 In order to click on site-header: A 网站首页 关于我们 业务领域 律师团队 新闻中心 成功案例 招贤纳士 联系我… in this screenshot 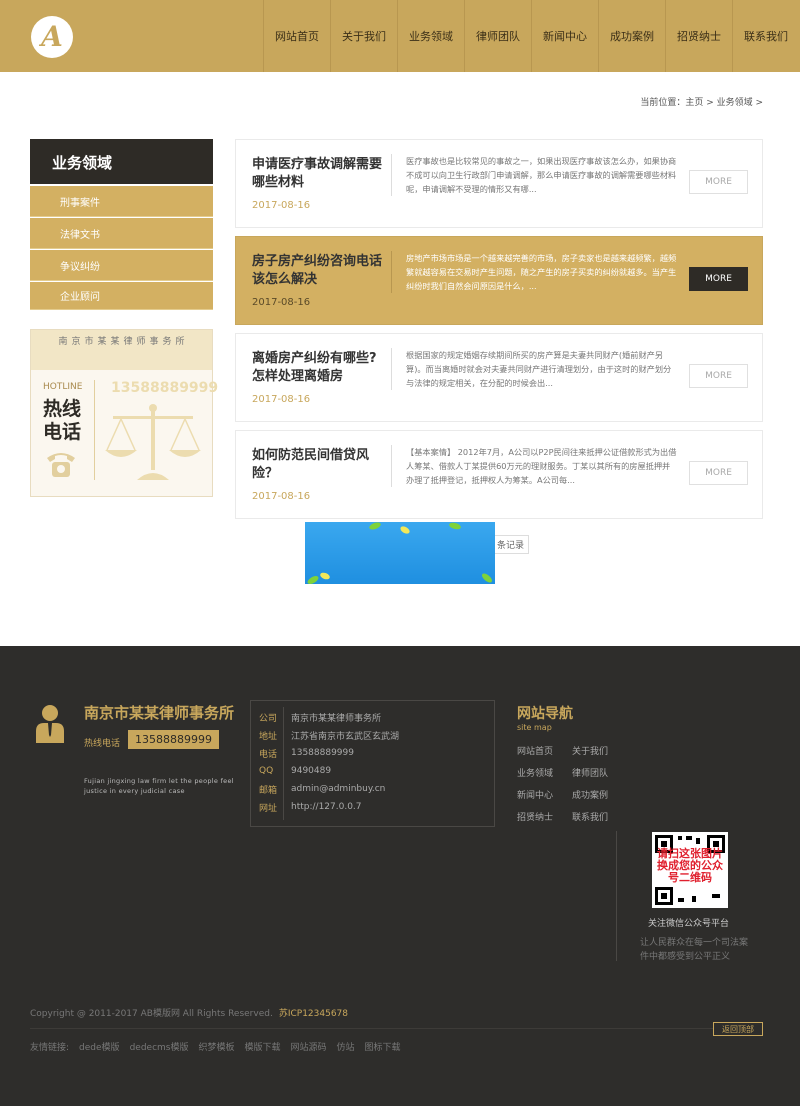, I will do `click(400, 36)`.